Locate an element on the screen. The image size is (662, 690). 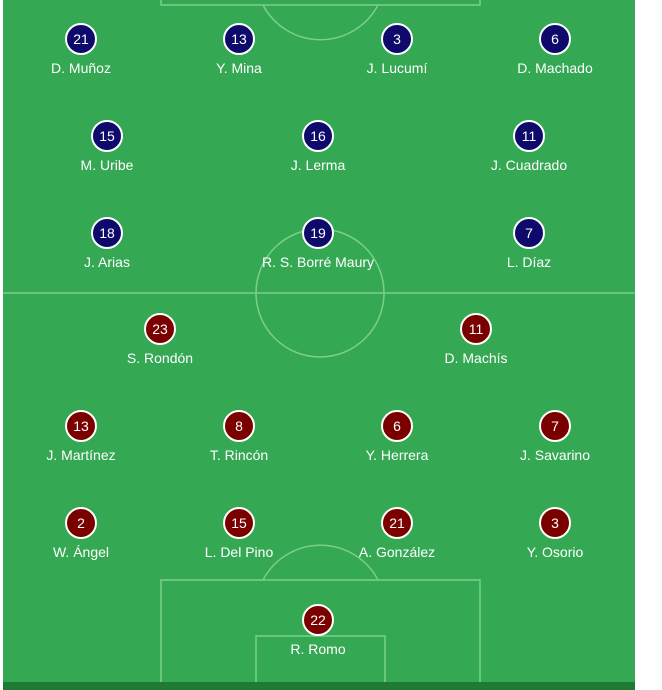
away-player: 11 D. Machís is located at coordinates (476, 343).